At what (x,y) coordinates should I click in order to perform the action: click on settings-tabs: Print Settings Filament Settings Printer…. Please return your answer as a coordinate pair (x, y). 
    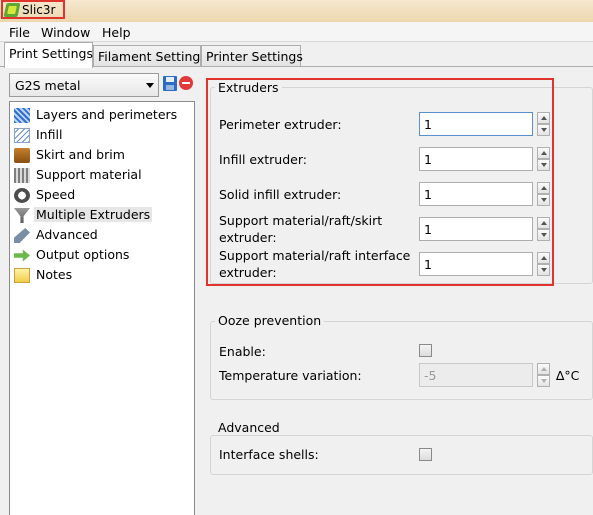
    Looking at the image, I should click on (296, 55).